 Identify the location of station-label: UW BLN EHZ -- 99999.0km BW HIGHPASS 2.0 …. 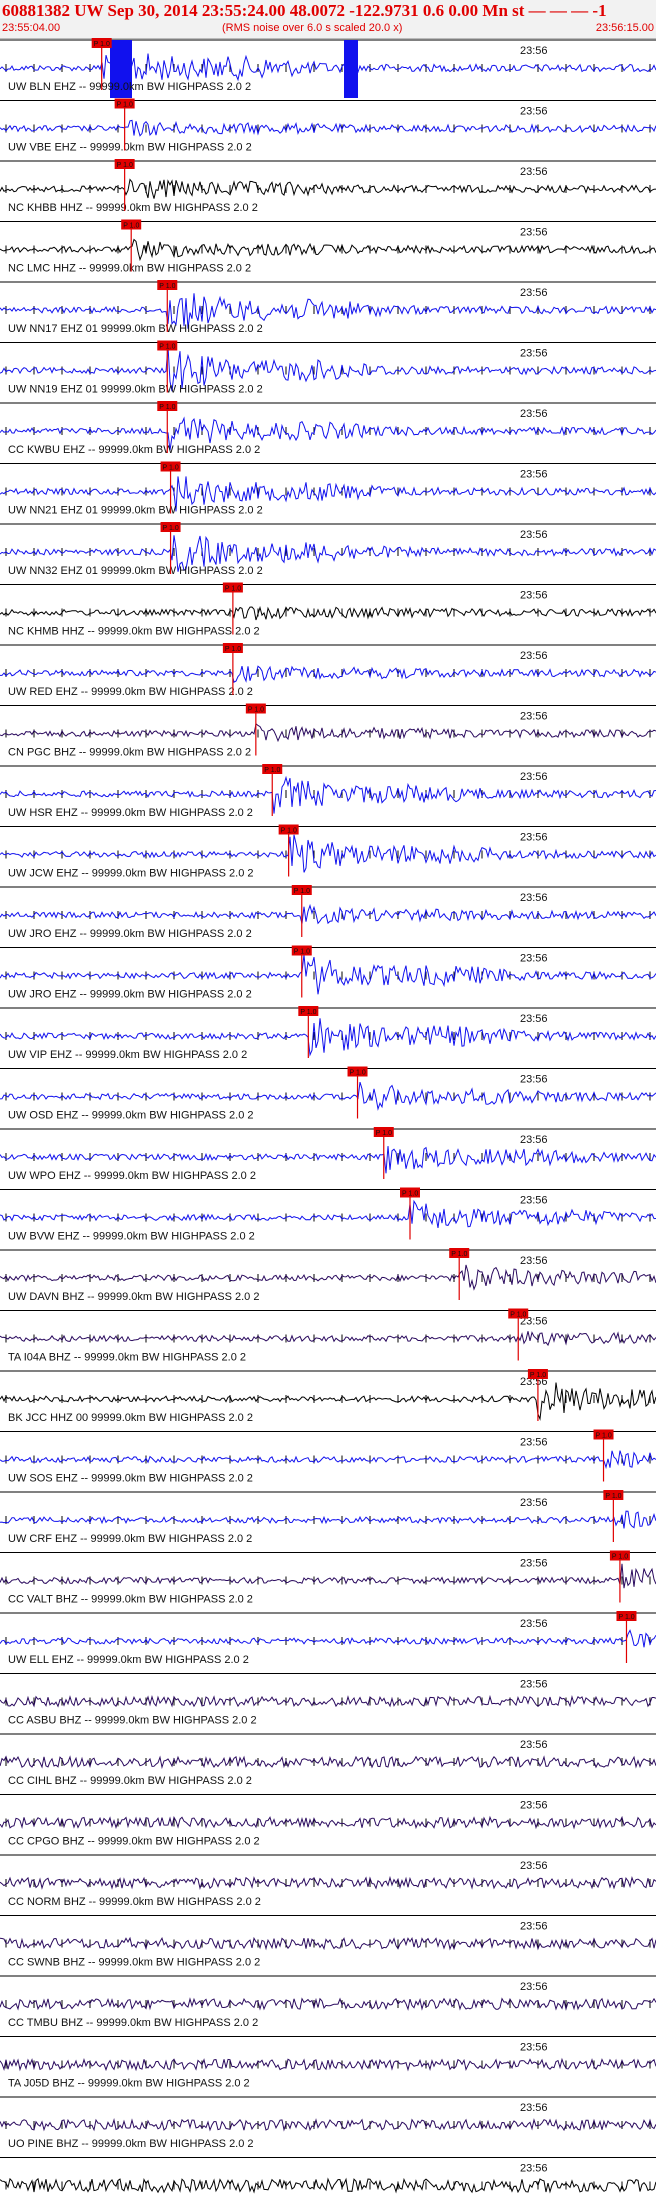
(129, 87).